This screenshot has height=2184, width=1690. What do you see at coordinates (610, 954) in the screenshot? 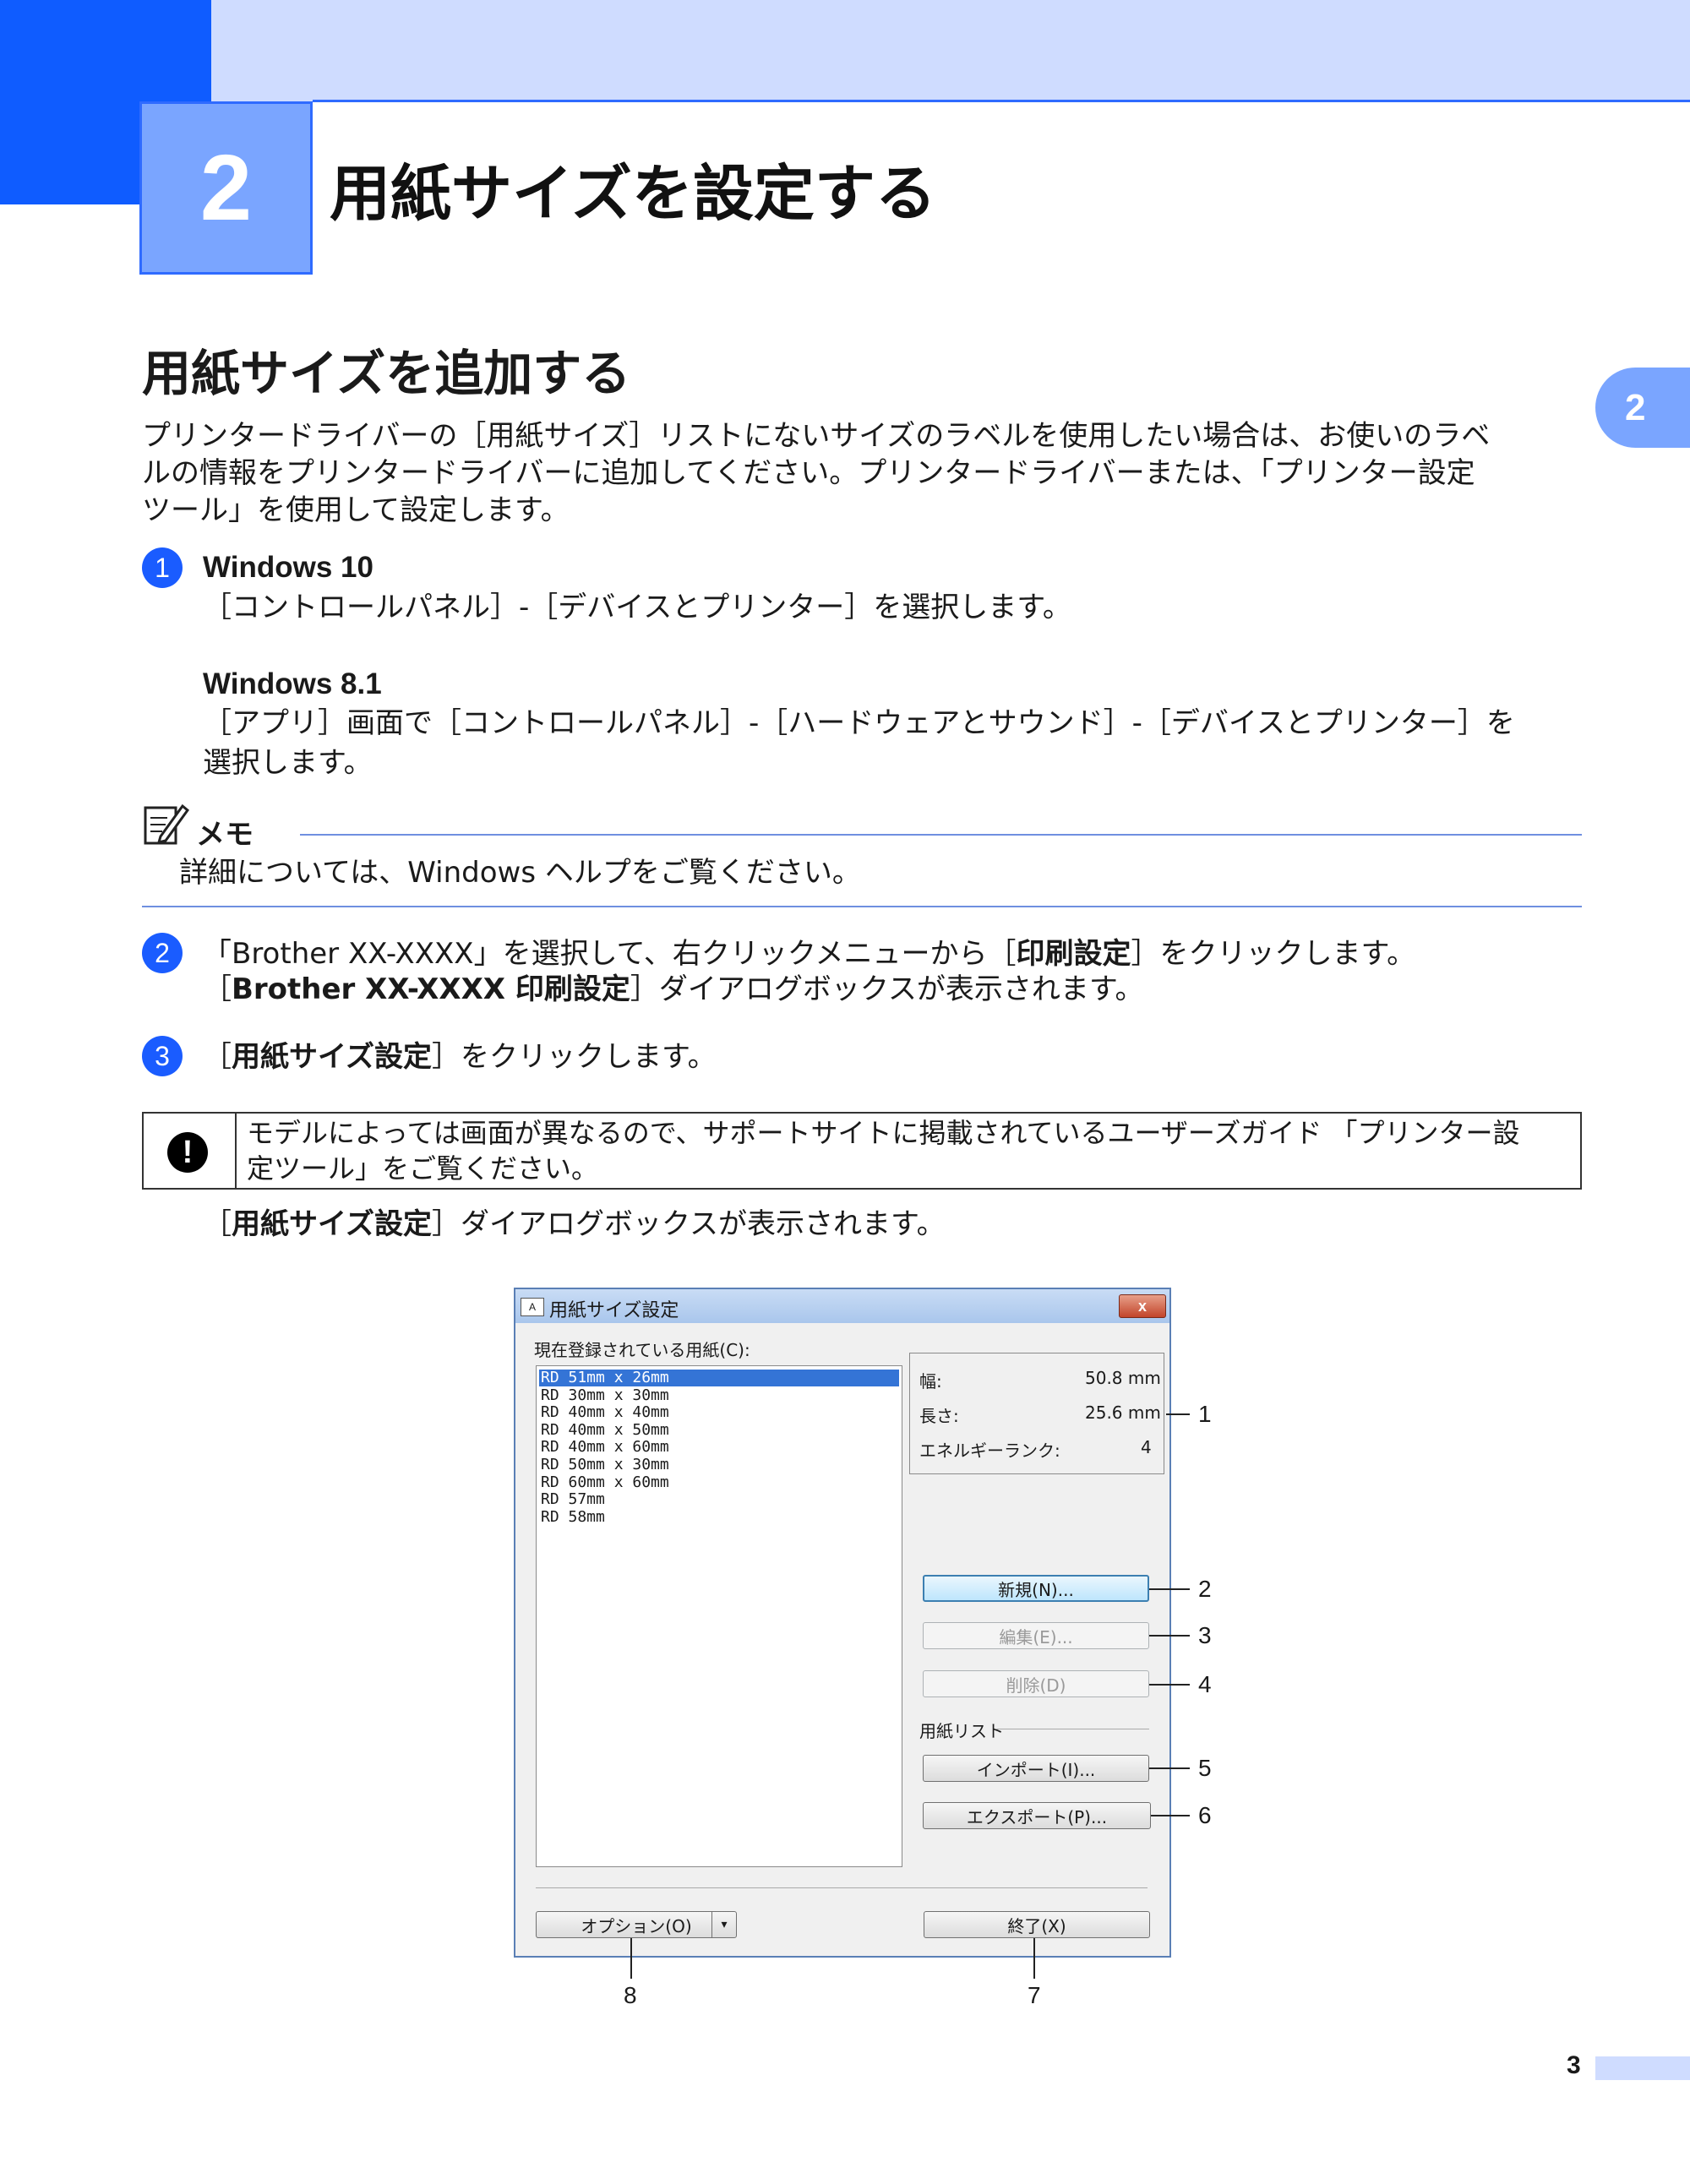
I see `step-2-text-a-part: 「Brother XX-XXXX」を選択して、右クリックメニューから［` at bounding box center [610, 954].